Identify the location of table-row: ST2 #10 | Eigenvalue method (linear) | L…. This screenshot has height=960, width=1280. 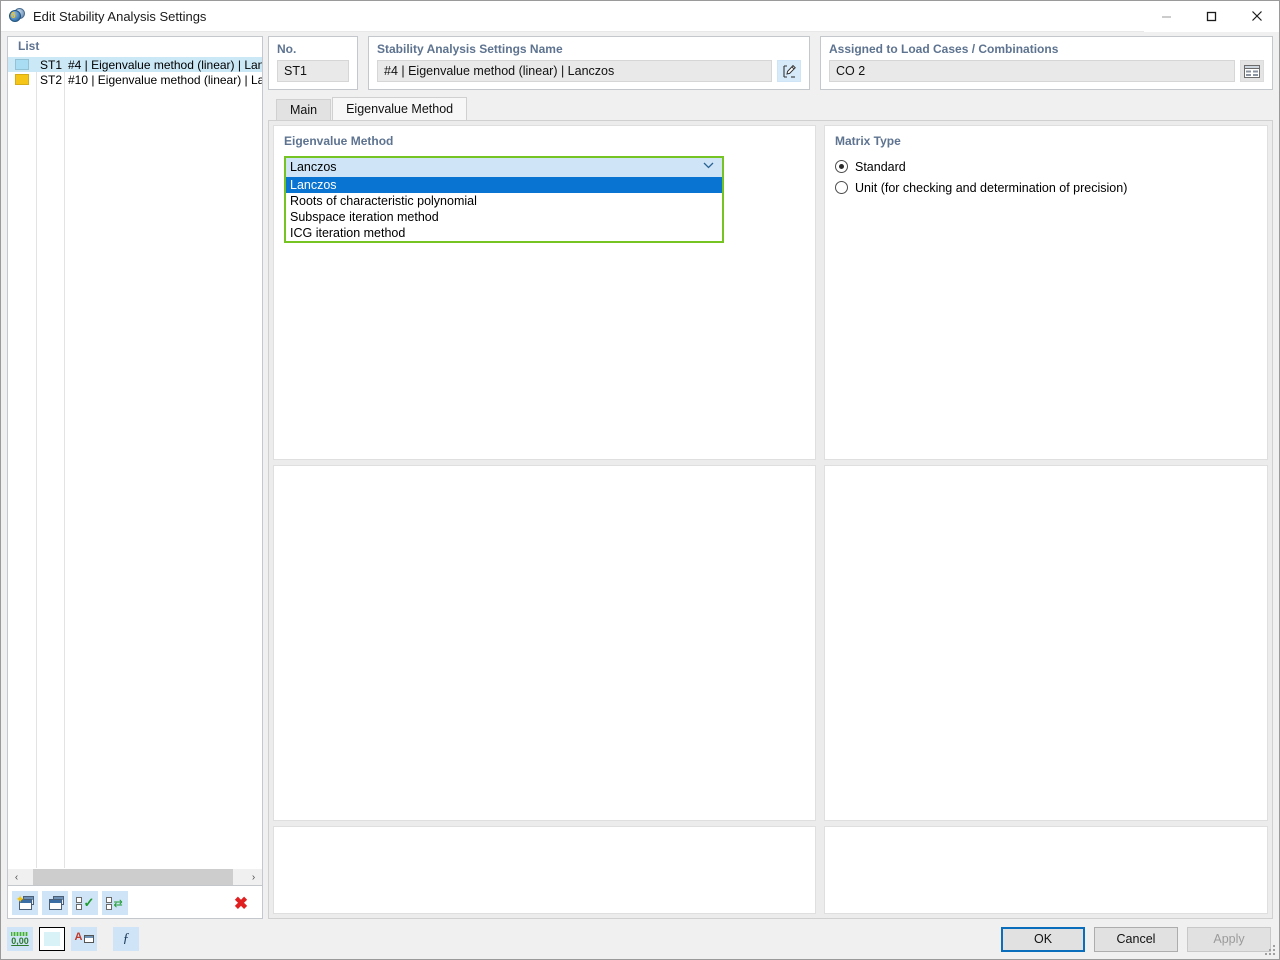
(135, 79).